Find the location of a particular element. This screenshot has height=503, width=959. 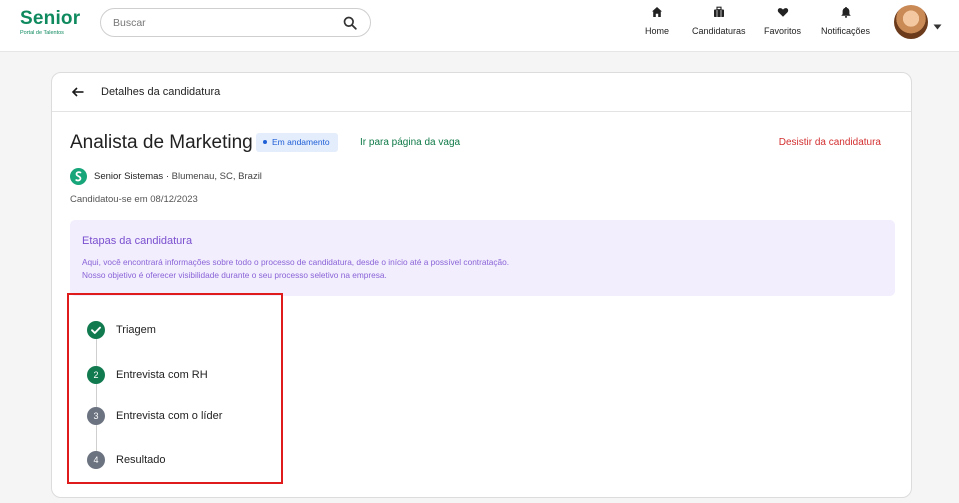

nav-candidaturas: Candidaturas is located at coordinates (719, 21).